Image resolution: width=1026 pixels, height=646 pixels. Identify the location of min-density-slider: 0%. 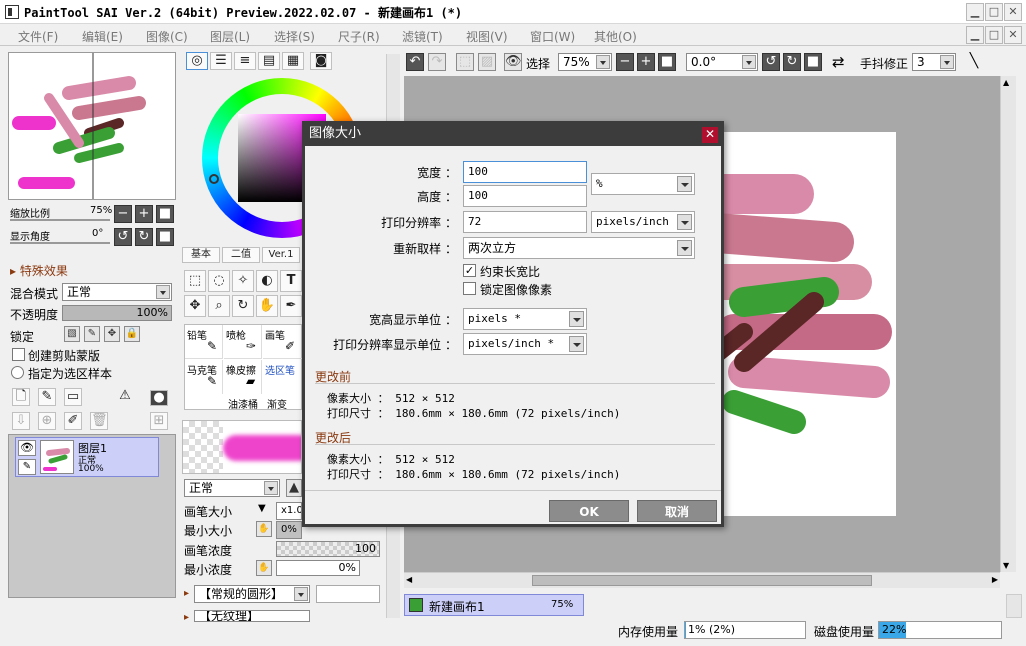
(318, 568).